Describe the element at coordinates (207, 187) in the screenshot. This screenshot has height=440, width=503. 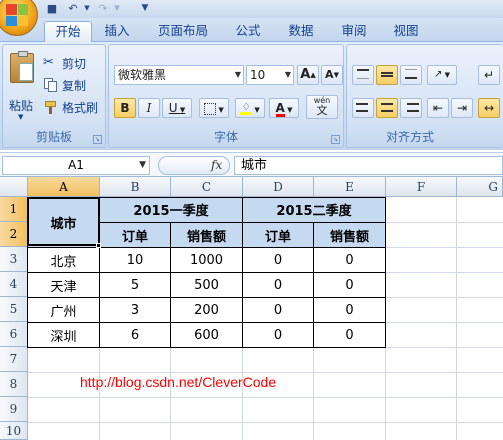
I see `column-header-c: C` at that location.